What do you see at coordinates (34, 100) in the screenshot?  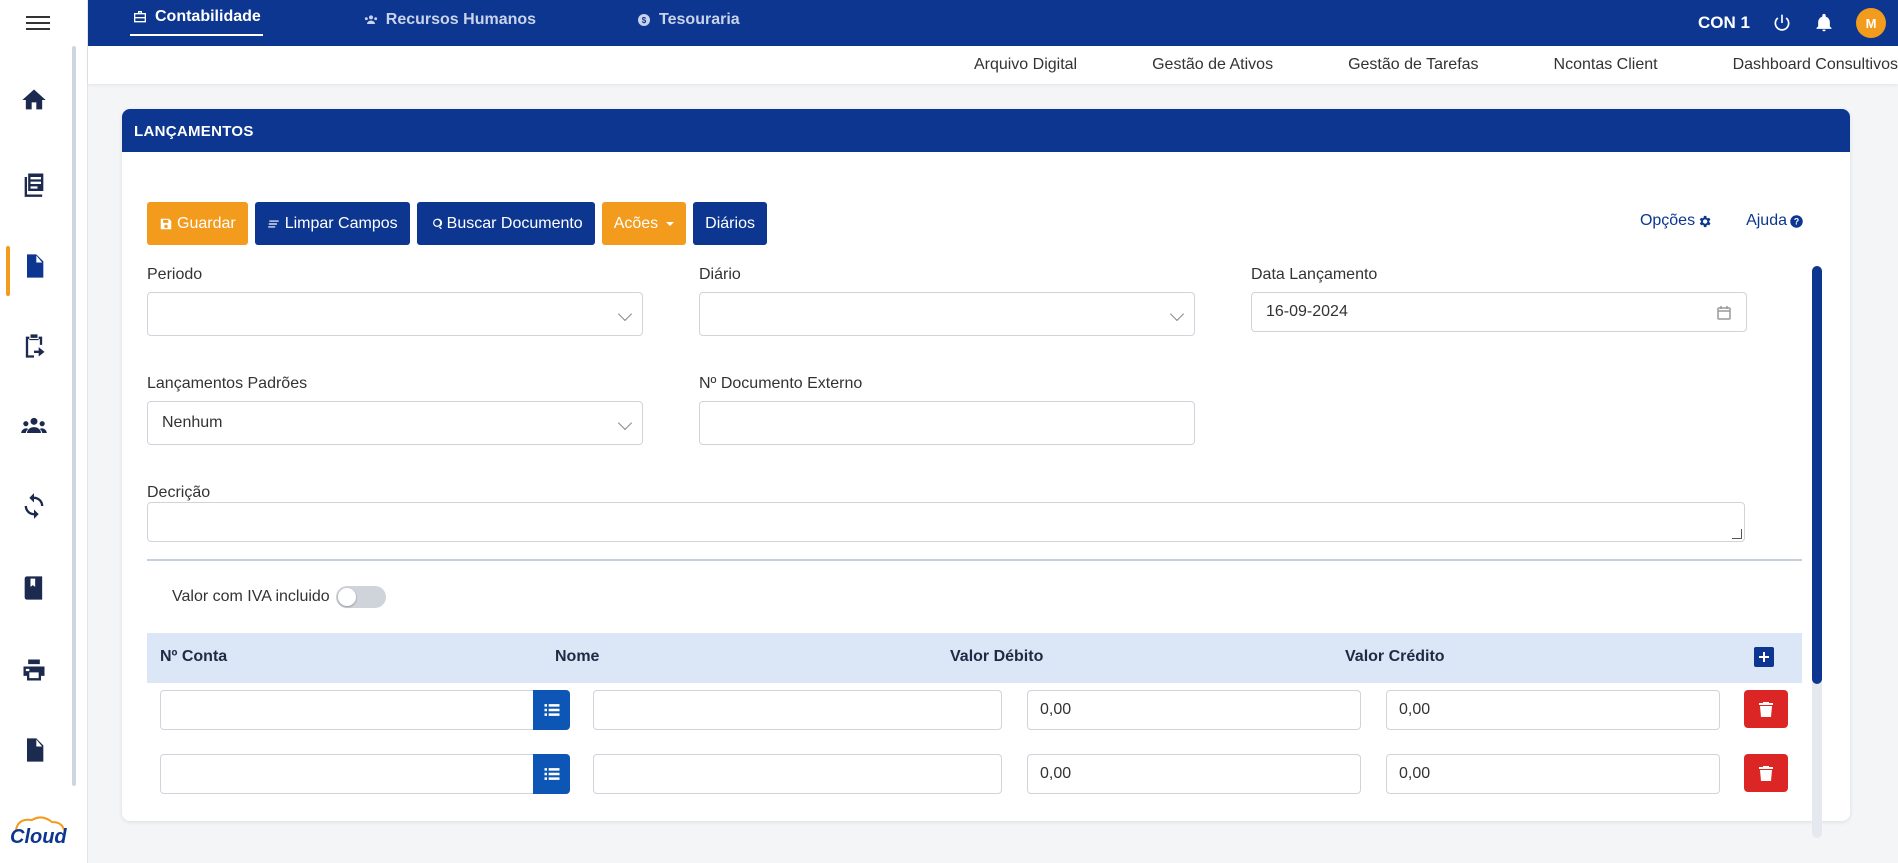 I see `home-icon` at bounding box center [34, 100].